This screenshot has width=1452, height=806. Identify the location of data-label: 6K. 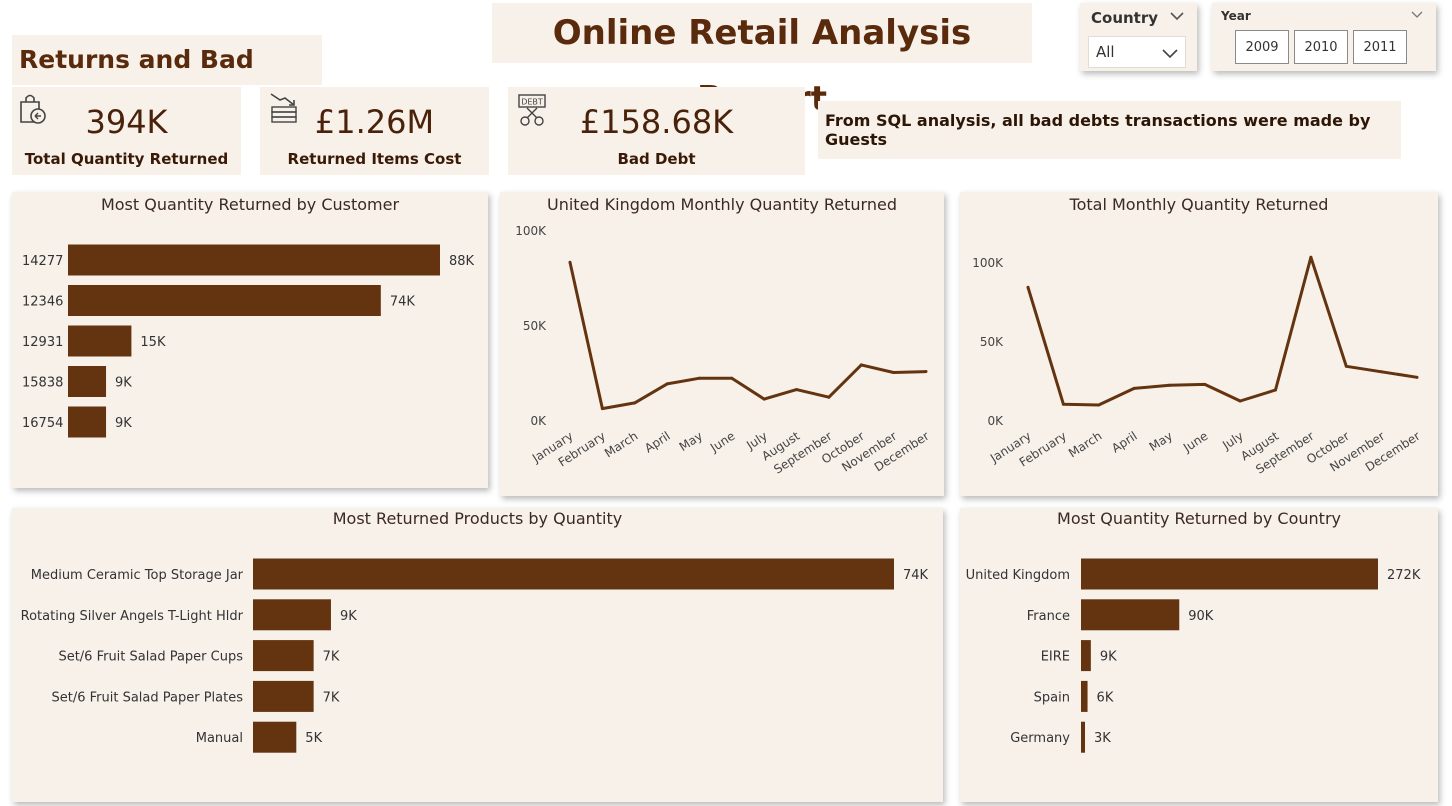
(1105, 697).